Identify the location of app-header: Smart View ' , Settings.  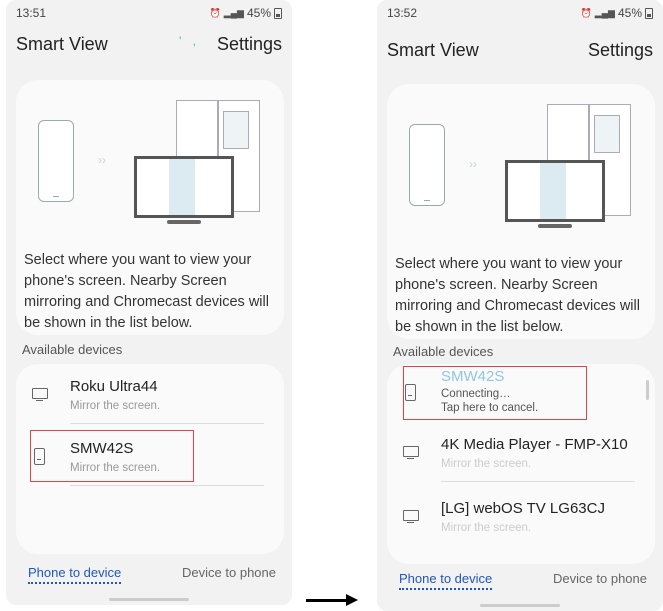
(149, 48).